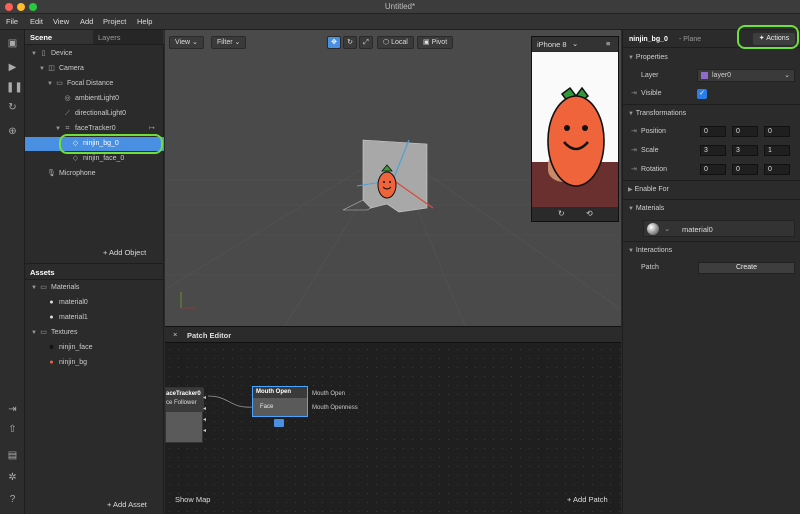 This screenshot has width=800, height=514. What do you see at coordinates (94, 363) in the screenshot?
I see `asset-ninjin-bg: ● ninjin_bg` at bounding box center [94, 363].